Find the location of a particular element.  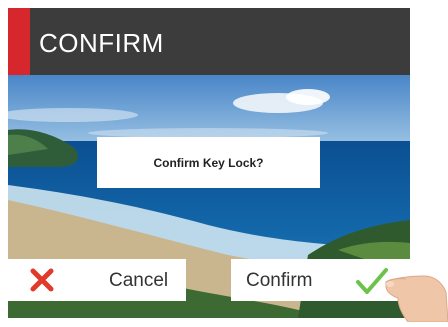

confirm-button-label: Confirm is located at coordinates (279, 280).